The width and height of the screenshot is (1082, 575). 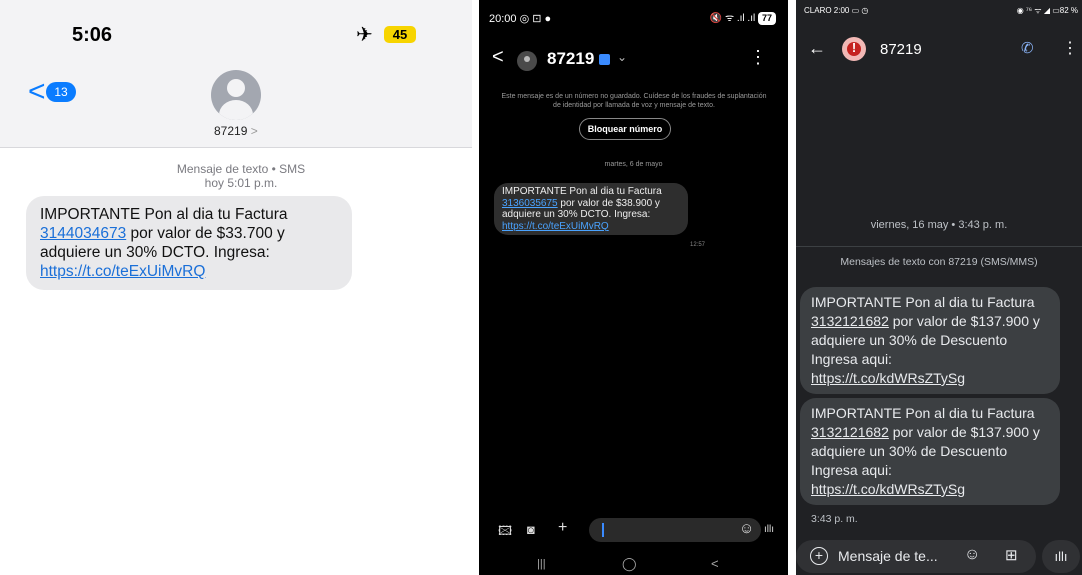 I want to click on back-icon: <, so click(x=715, y=563).